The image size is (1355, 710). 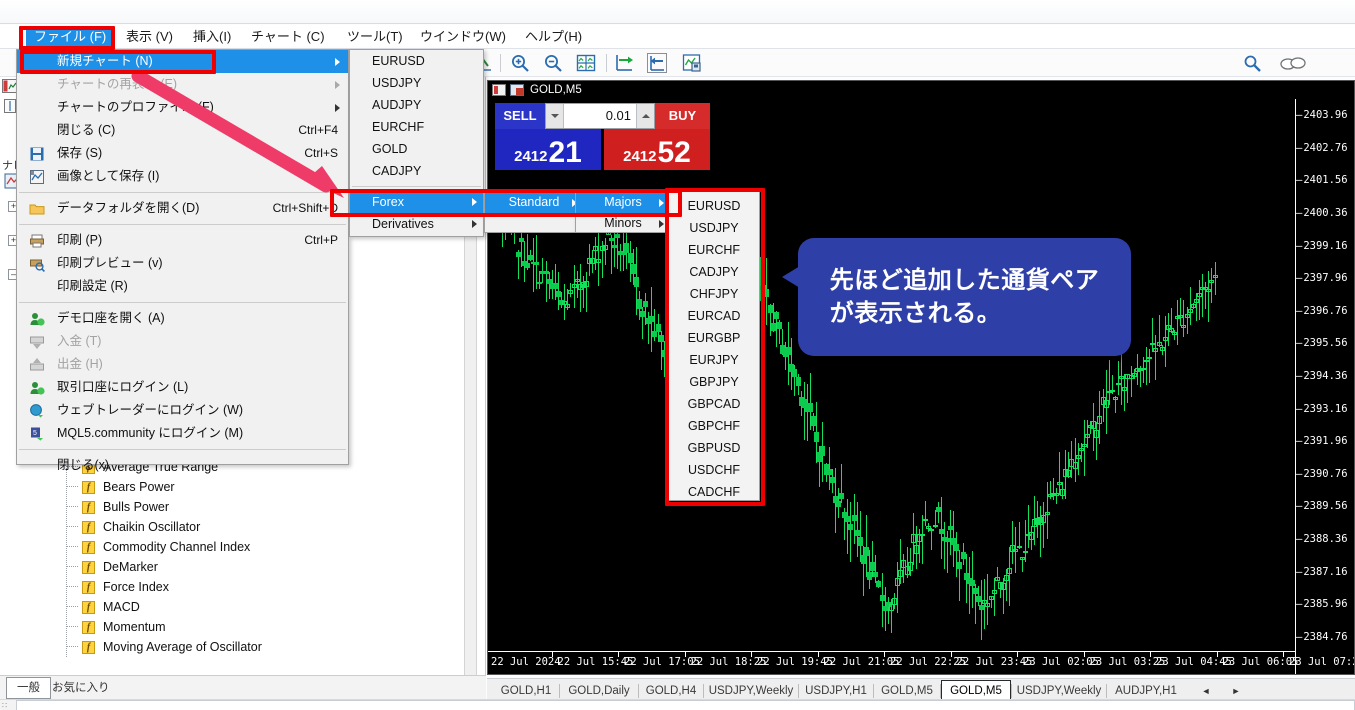 What do you see at coordinates (212, 37) in the screenshot?
I see `menu-2: 挿入(I)` at bounding box center [212, 37].